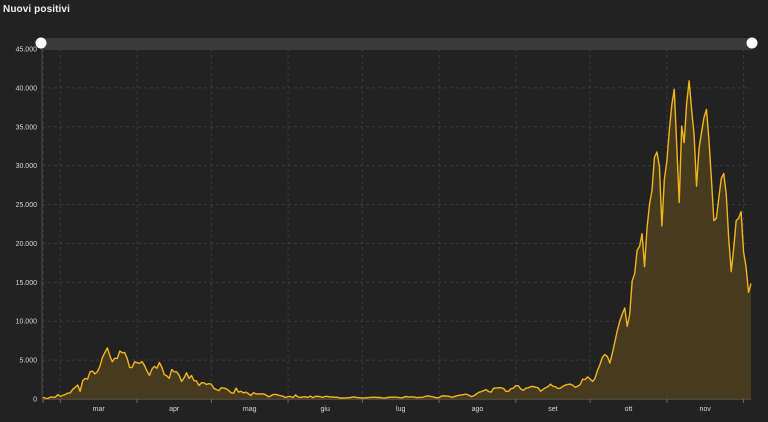 The height and width of the screenshot is (422, 768). I want to click on x-tick-label: mag, so click(250, 409).